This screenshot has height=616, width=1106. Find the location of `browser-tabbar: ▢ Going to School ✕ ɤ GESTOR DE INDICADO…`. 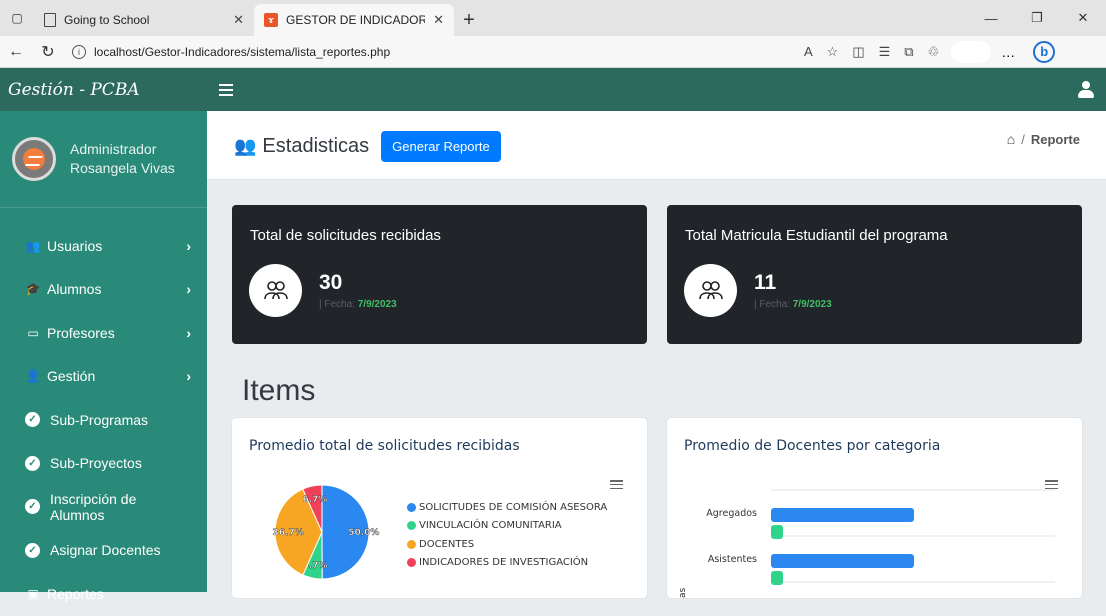

browser-tabbar: ▢ Going to School ✕ ɤ GESTOR DE INDICADO… is located at coordinates (553, 18).